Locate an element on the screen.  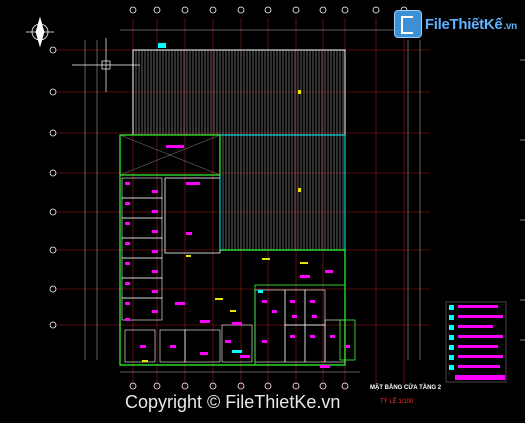
roof-top-marker is located at coordinates (162, 45).